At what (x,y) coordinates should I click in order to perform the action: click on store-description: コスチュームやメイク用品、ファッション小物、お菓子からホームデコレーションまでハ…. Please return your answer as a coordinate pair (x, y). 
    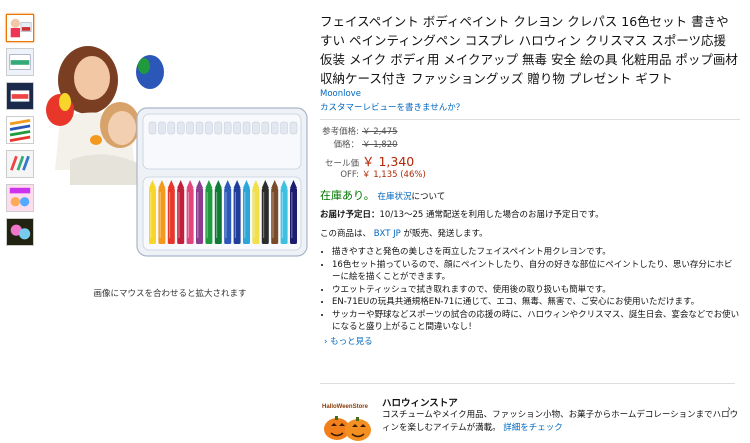
    Looking at the image, I should click on (561, 421).